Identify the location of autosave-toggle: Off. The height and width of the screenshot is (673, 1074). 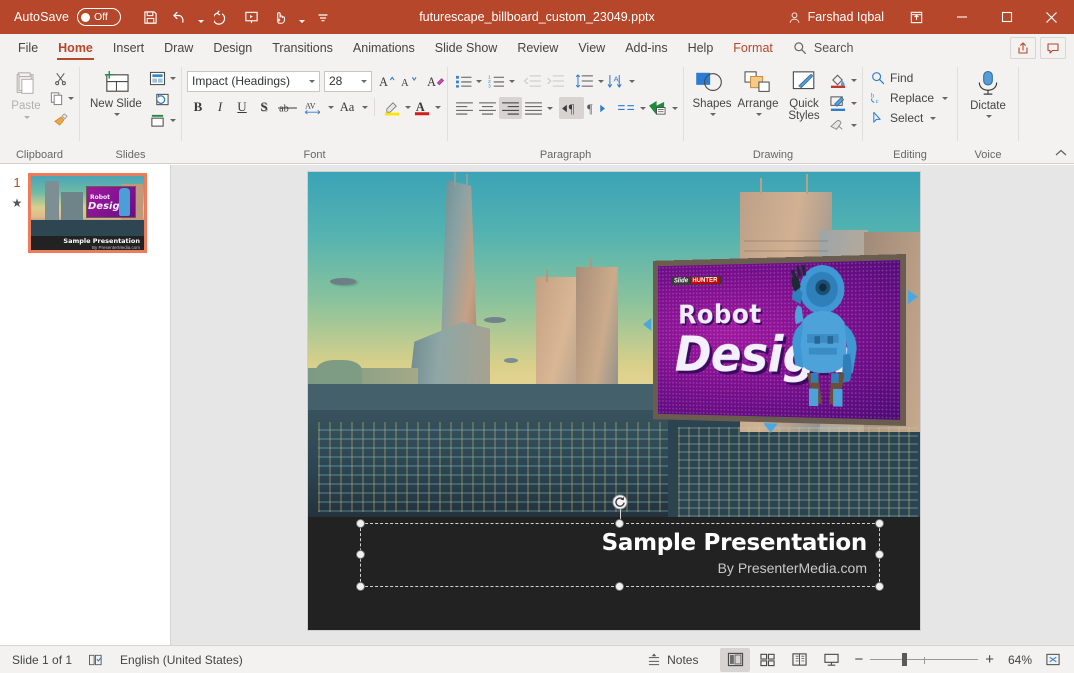
(99, 17).